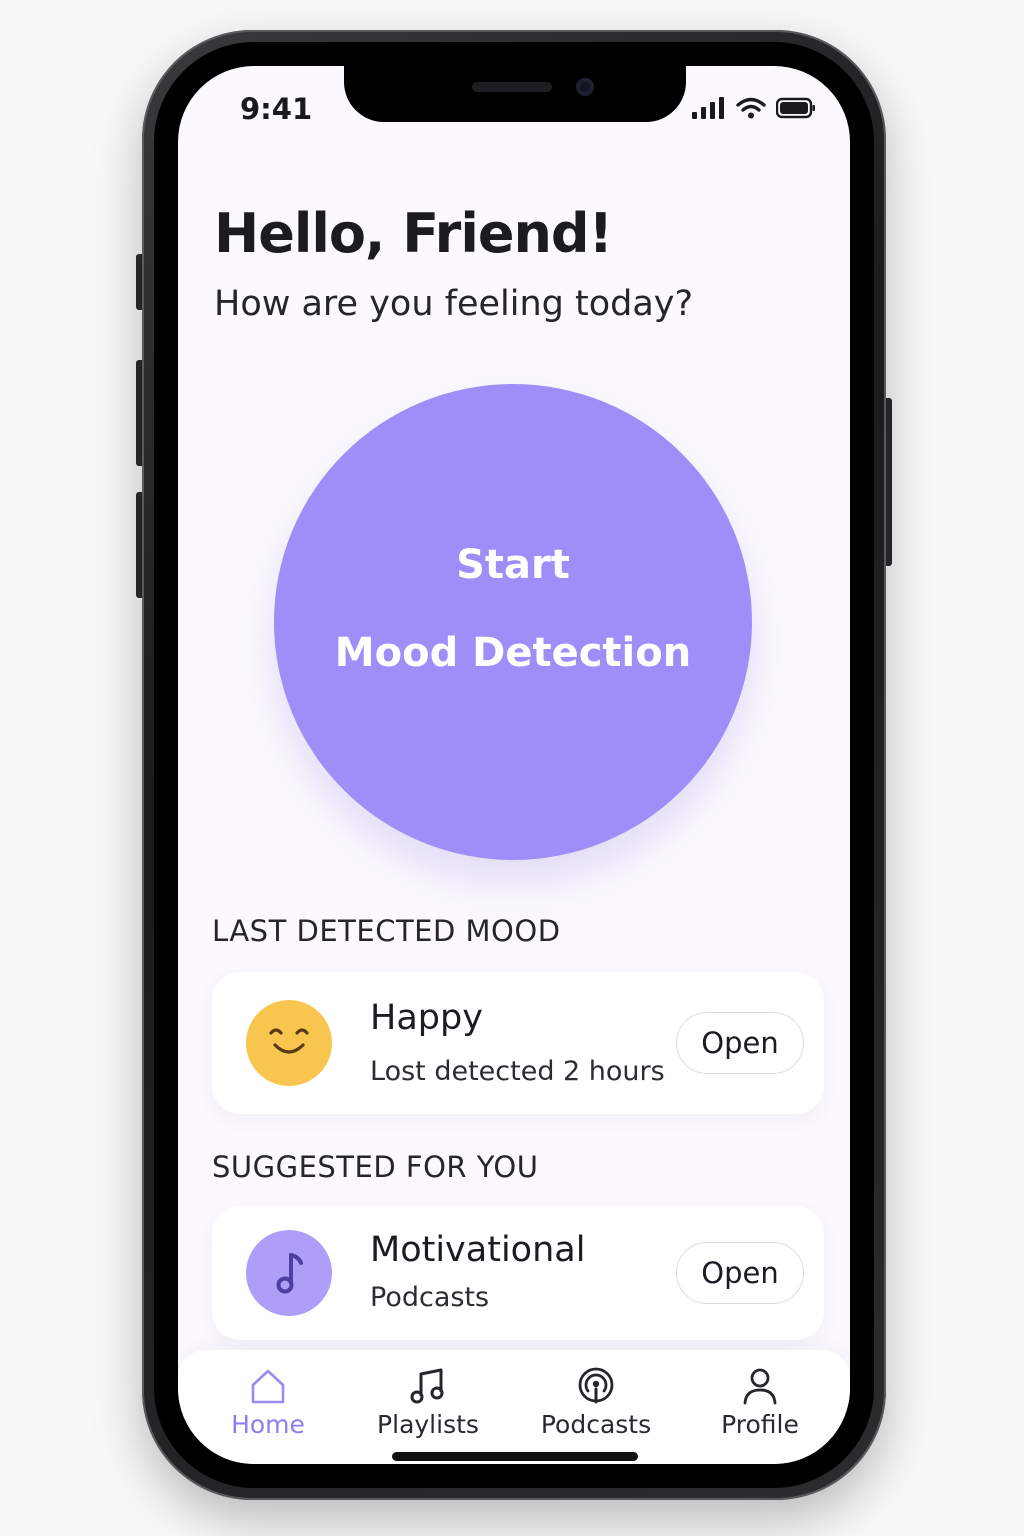 The image size is (1024, 1536). What do you see at coordinates (740, 1043) in the screenshot?
I see `last-mood-open-button: Open` at bounding box center [740, 1043].